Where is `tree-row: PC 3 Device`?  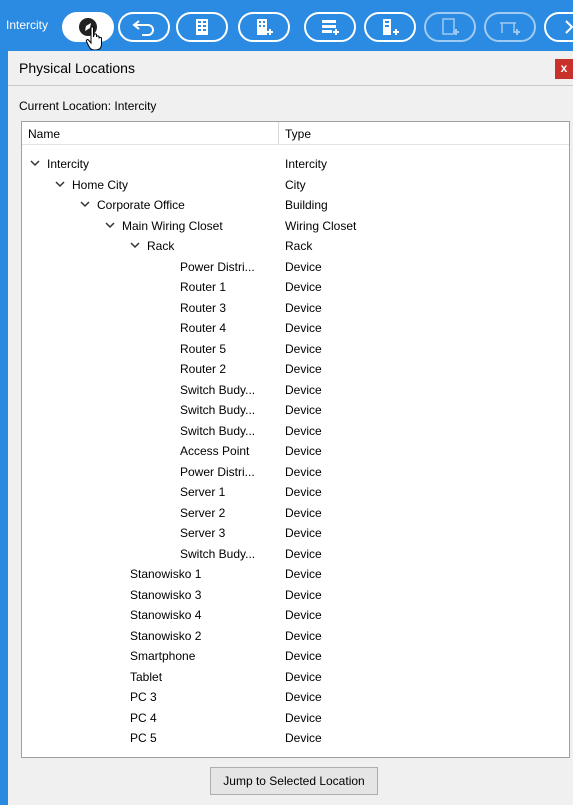 tree-row: PC 3 Device is located at coordinates (295, 698).